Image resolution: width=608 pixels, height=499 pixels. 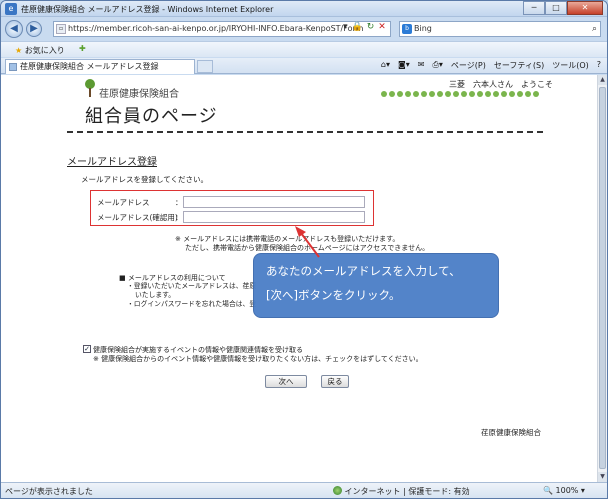 What do you see at coordinates (286, 381) in the screenshot?
I see `next-button: 次へ` at bounding box center [286, 381].